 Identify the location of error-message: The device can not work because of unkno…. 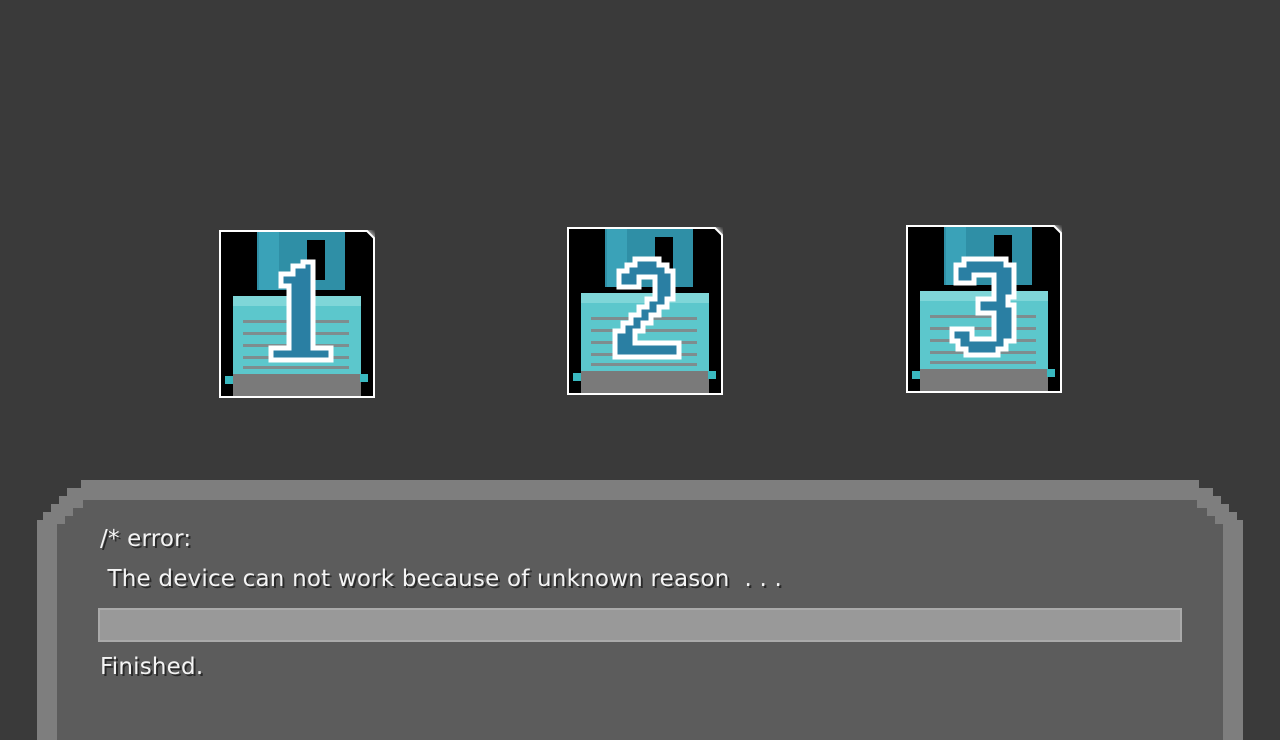
(441, 579).